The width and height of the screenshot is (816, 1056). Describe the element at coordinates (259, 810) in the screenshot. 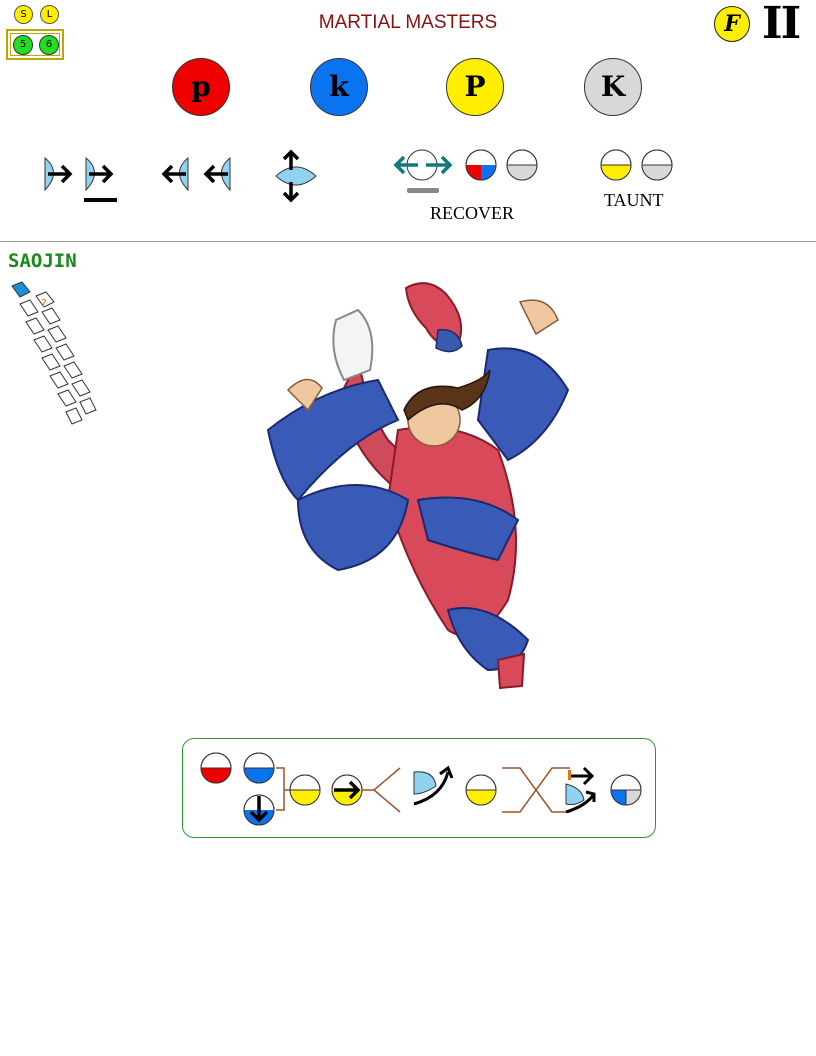

I see `crouch-k-icon` at that location.